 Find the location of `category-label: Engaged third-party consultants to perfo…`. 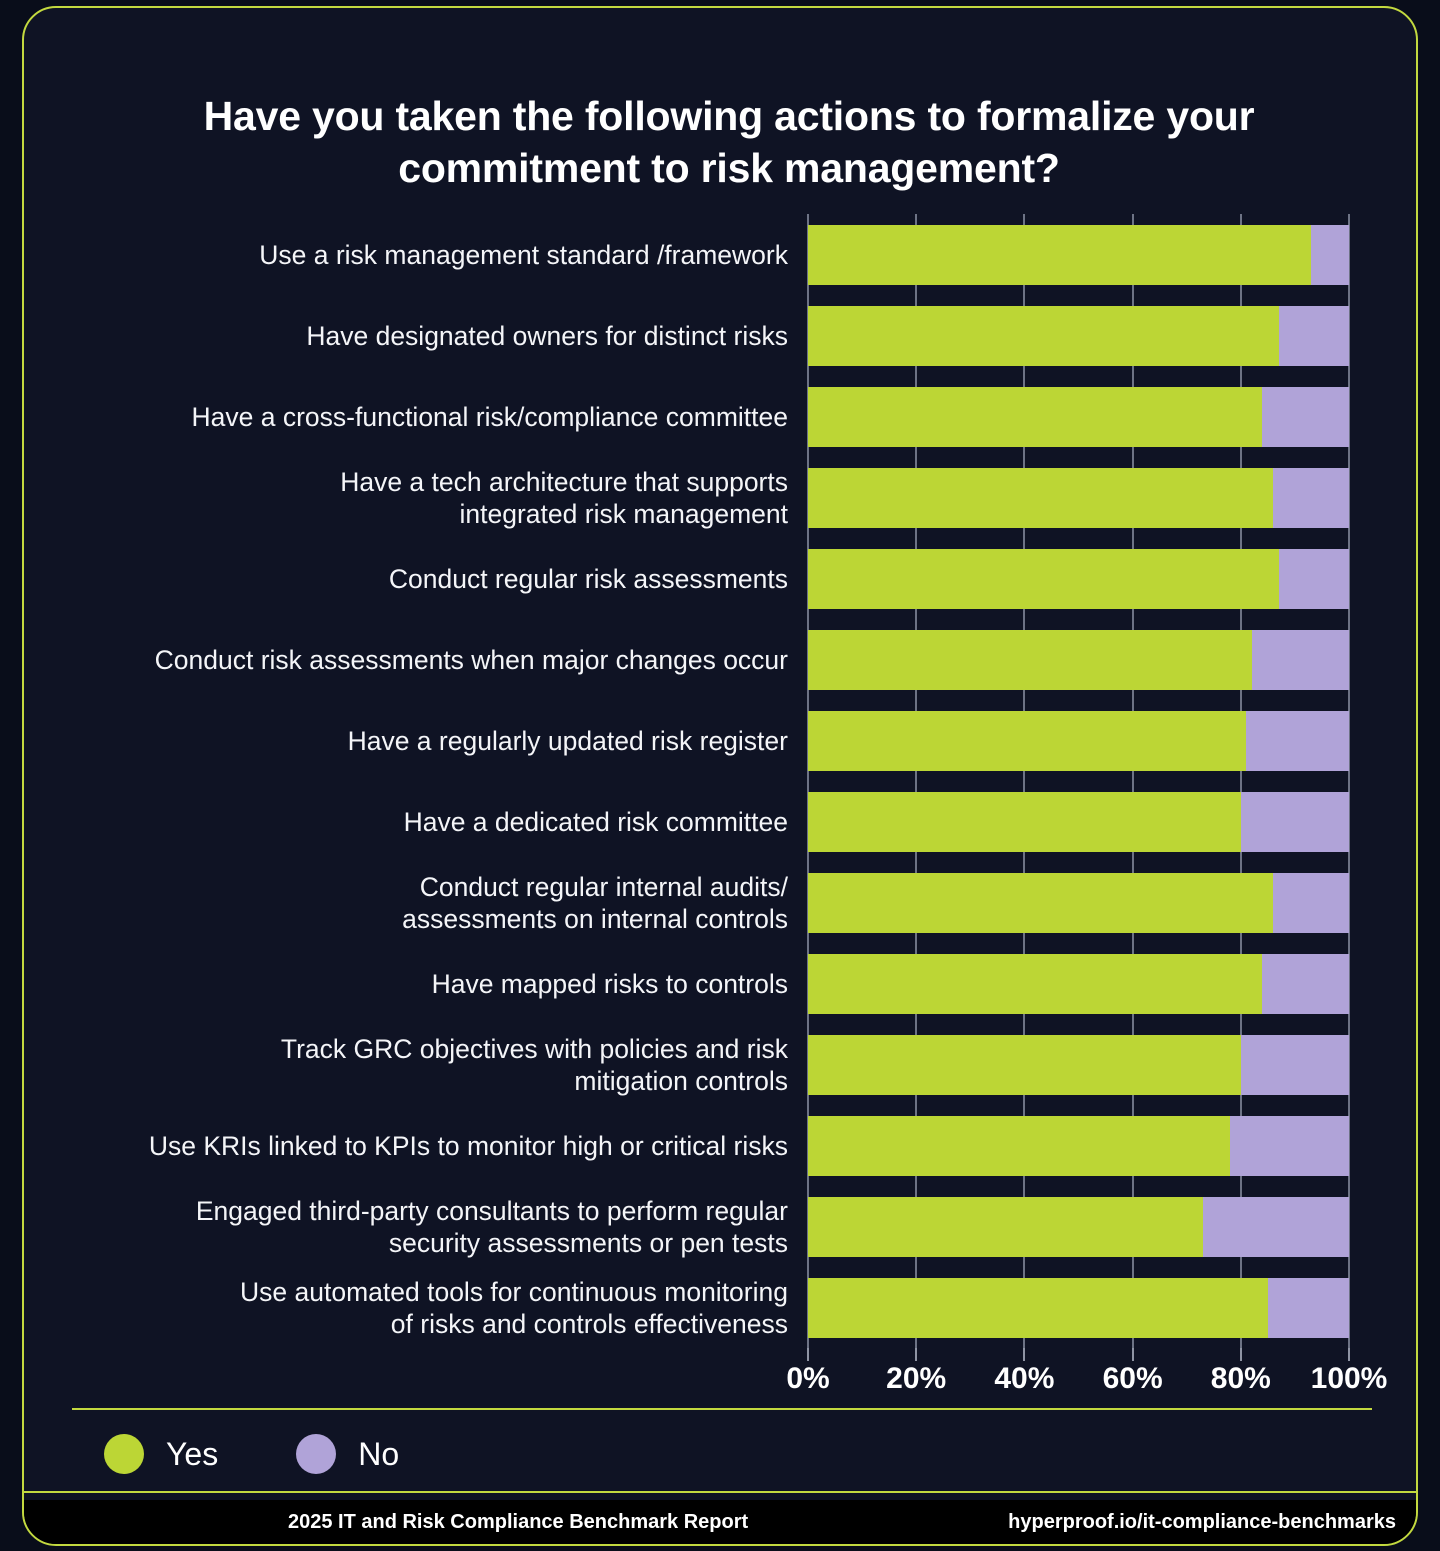

category-label: Engaged third-party consultants to perfo… is located at coordinates (491, 1226).